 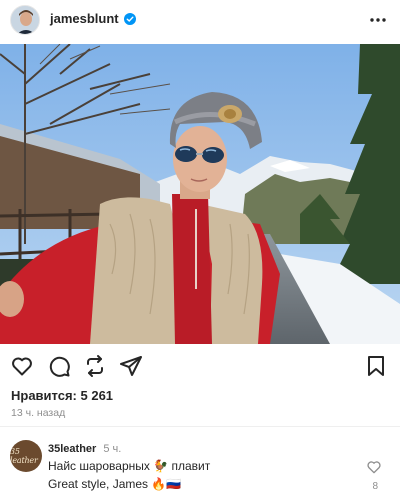 What do you see at coordinates (95, 366) in the screenshot?
I see `repost-icon` at bounding box center [95, 366].